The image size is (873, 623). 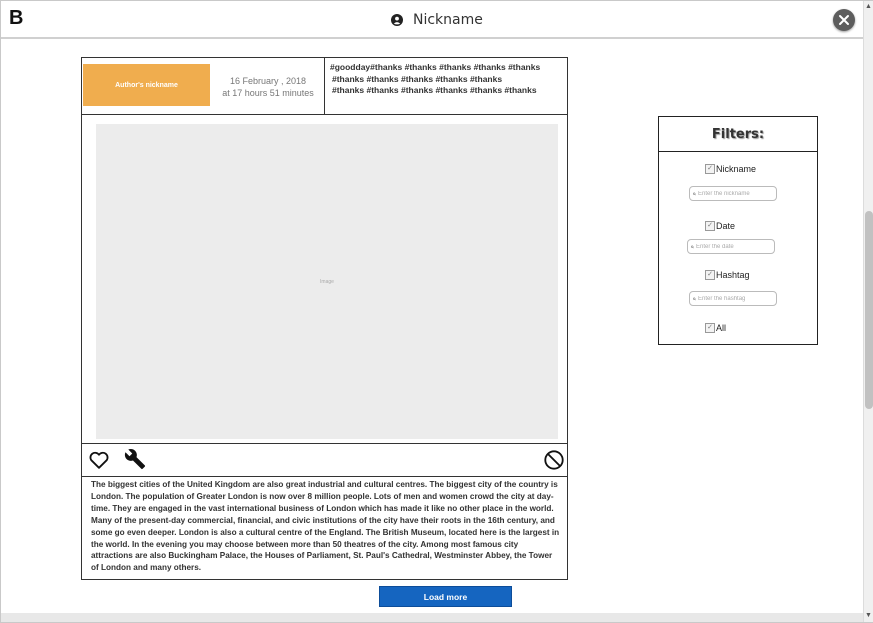 What do you see at coordinates (135, 459) in the screenshot?
I see `wrench-icon` at bounding box center [135, 459].